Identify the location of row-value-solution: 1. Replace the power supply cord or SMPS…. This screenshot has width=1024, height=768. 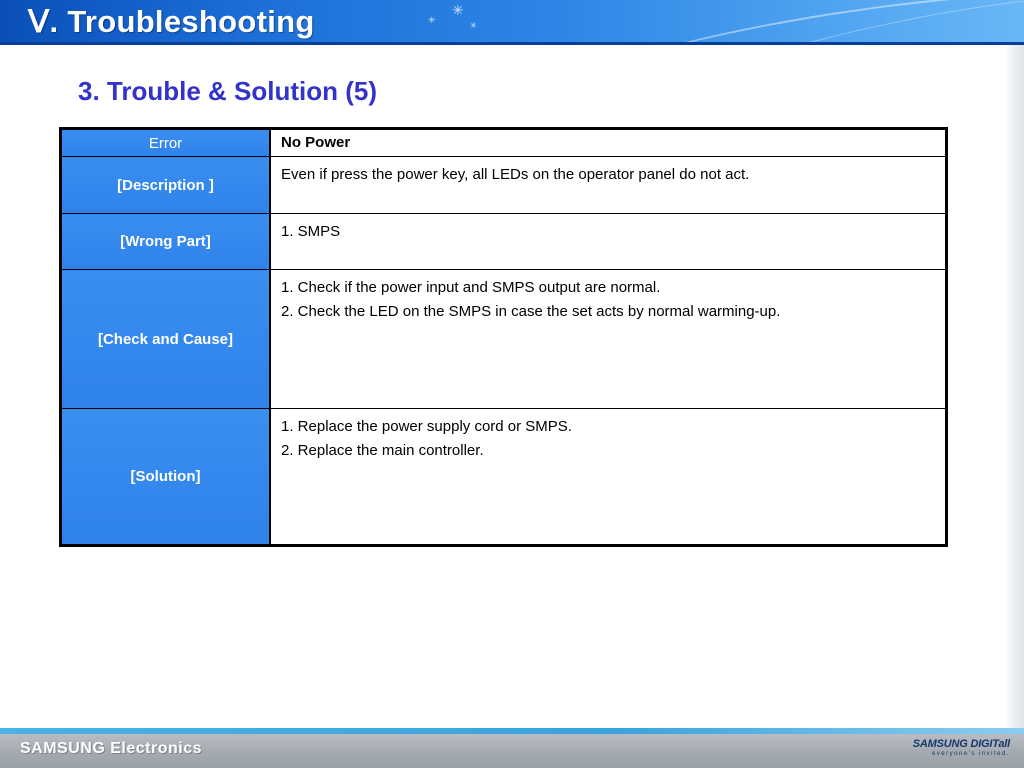
(608, 477).